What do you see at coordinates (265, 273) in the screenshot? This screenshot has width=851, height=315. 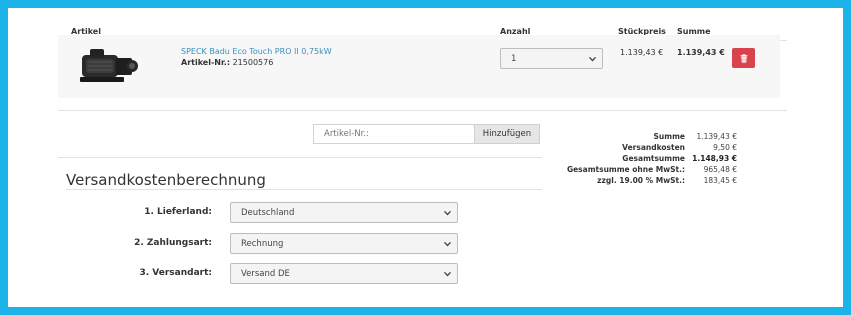 I see `shipping-method-value: Versand DE` at bounding box center [265, 273].